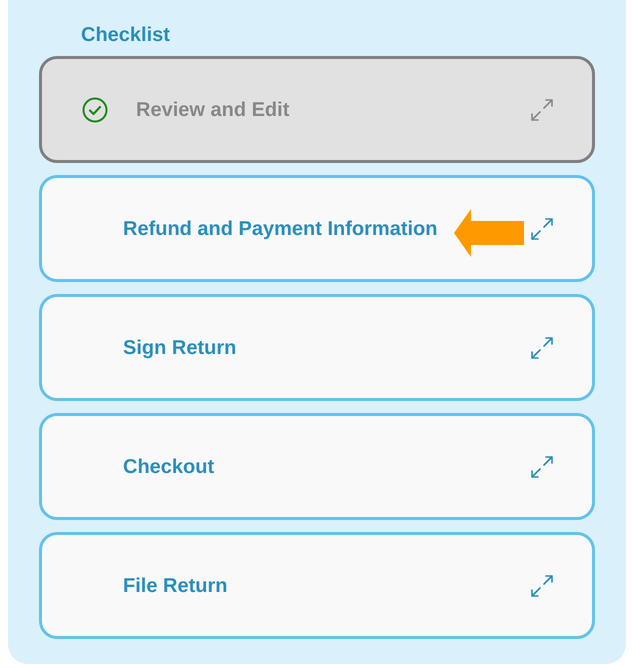 This screenshot has height=668, width=632. I want to click on item-label: File Return, so click(175, 586).